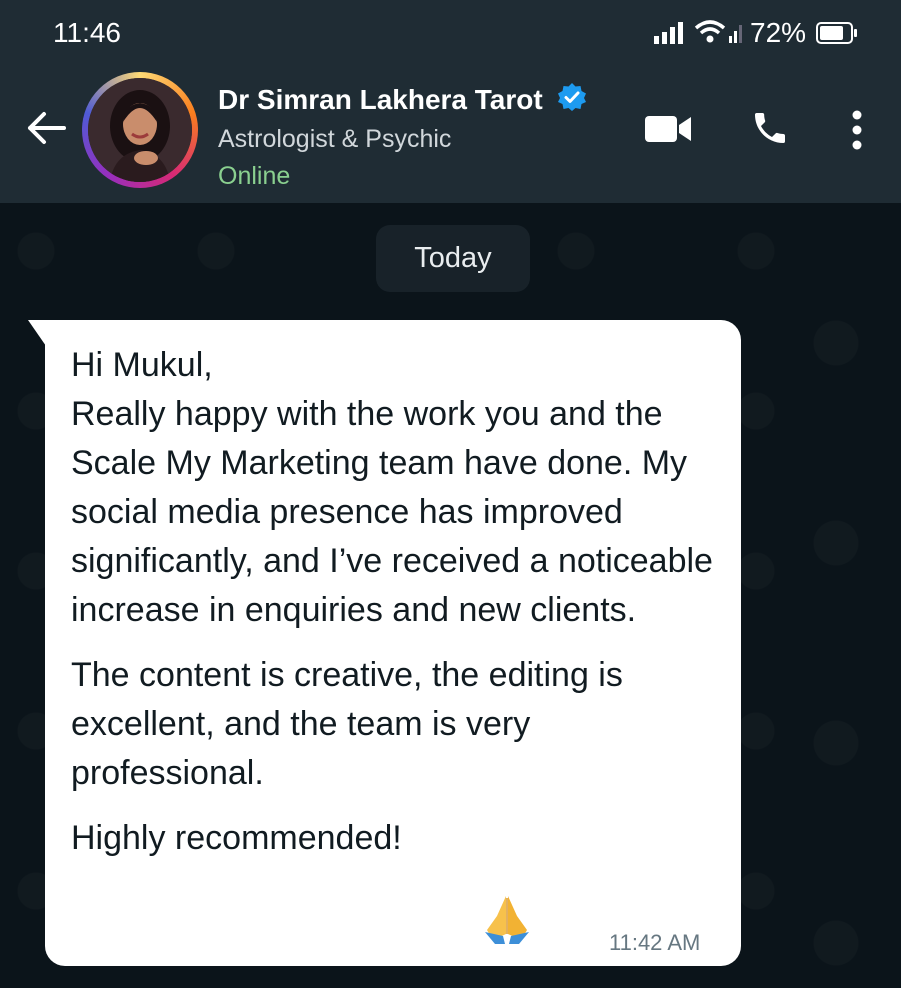 Image resolution: width=901 pixels, height=988 pixels. What do you see at coordinates (335, 139) in the screenshot?
I see `contact-subtitle: Astrologist & Psychic` at bounding box center [335, 139].